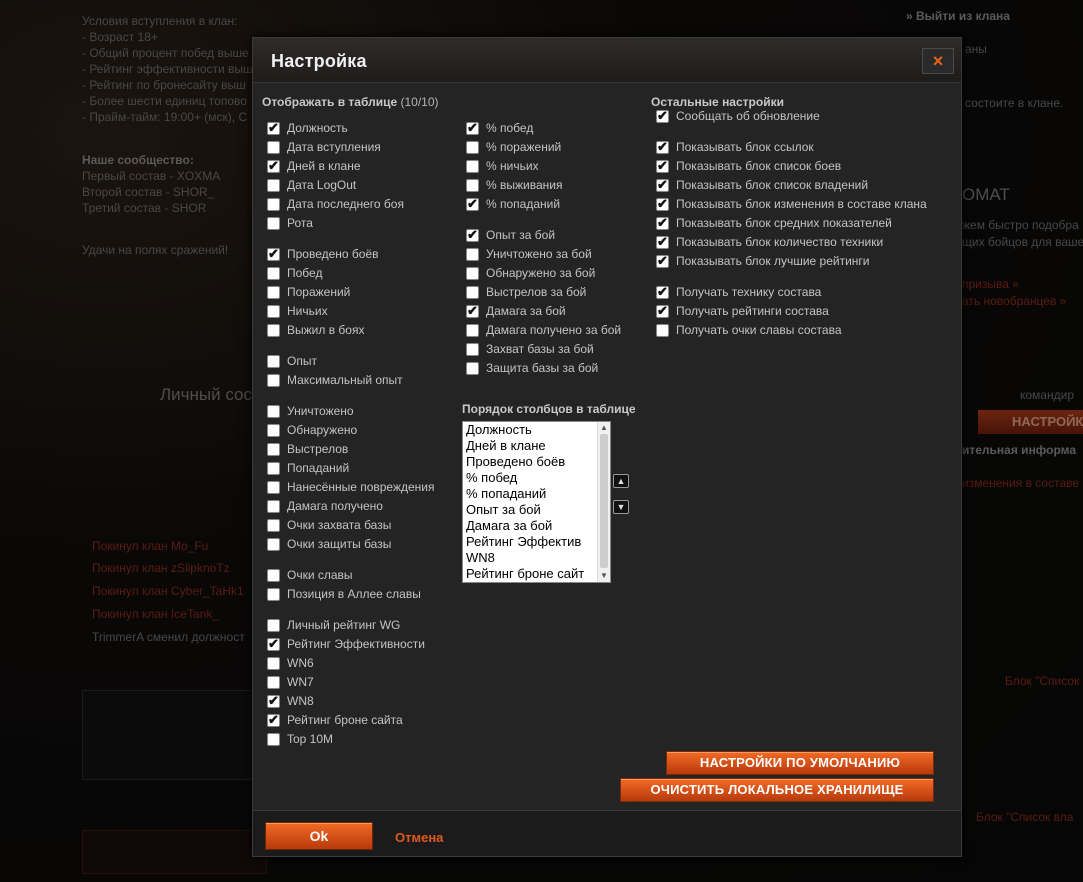 The height and width of the screenshot is (882, 1083). I want to click on reset-defaults-button: НАСТРОЙКИ ПО УМОЛЧАНИЮ, so click(800, 763).